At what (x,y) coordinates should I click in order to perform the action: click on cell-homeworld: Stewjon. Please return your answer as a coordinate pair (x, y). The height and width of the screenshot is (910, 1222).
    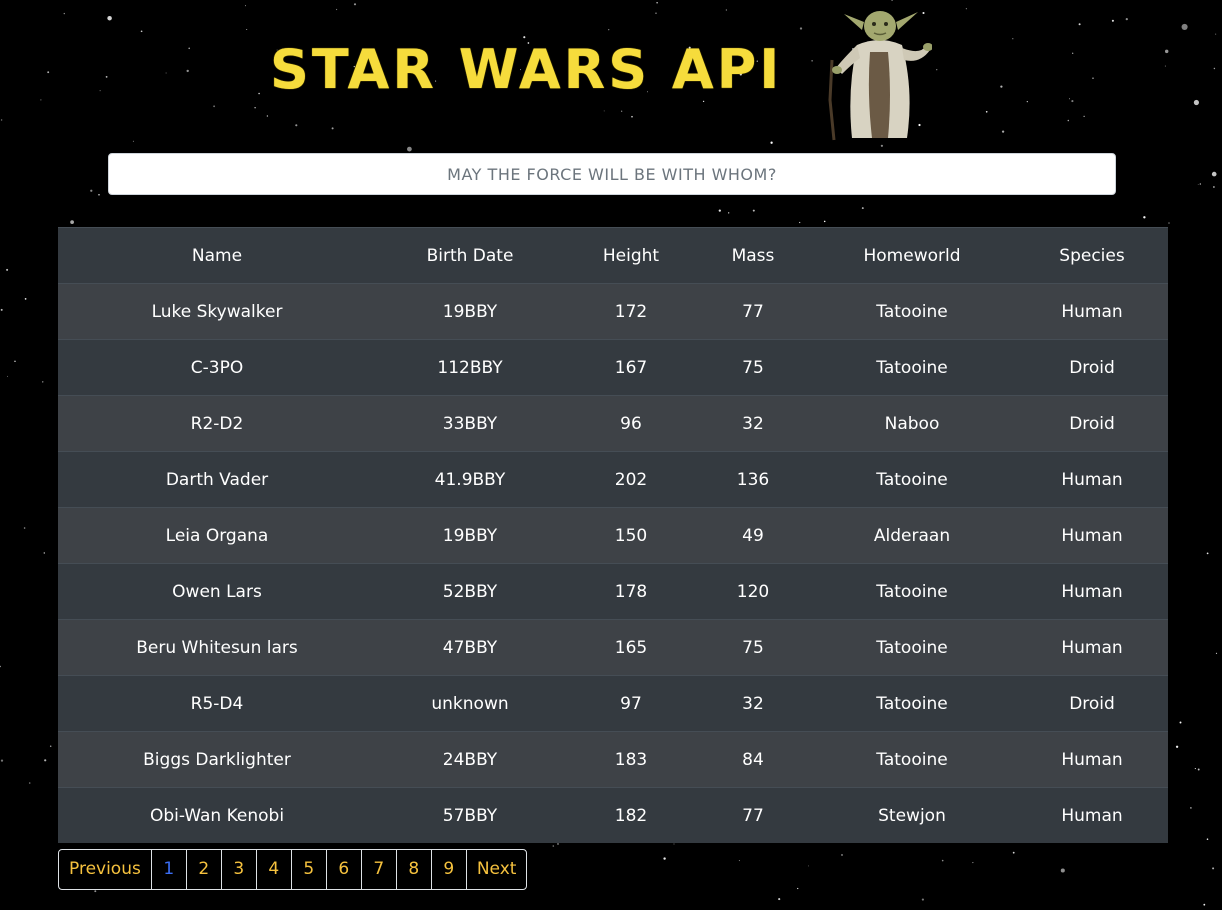
    Looking at the image, I should click on (912, 815).